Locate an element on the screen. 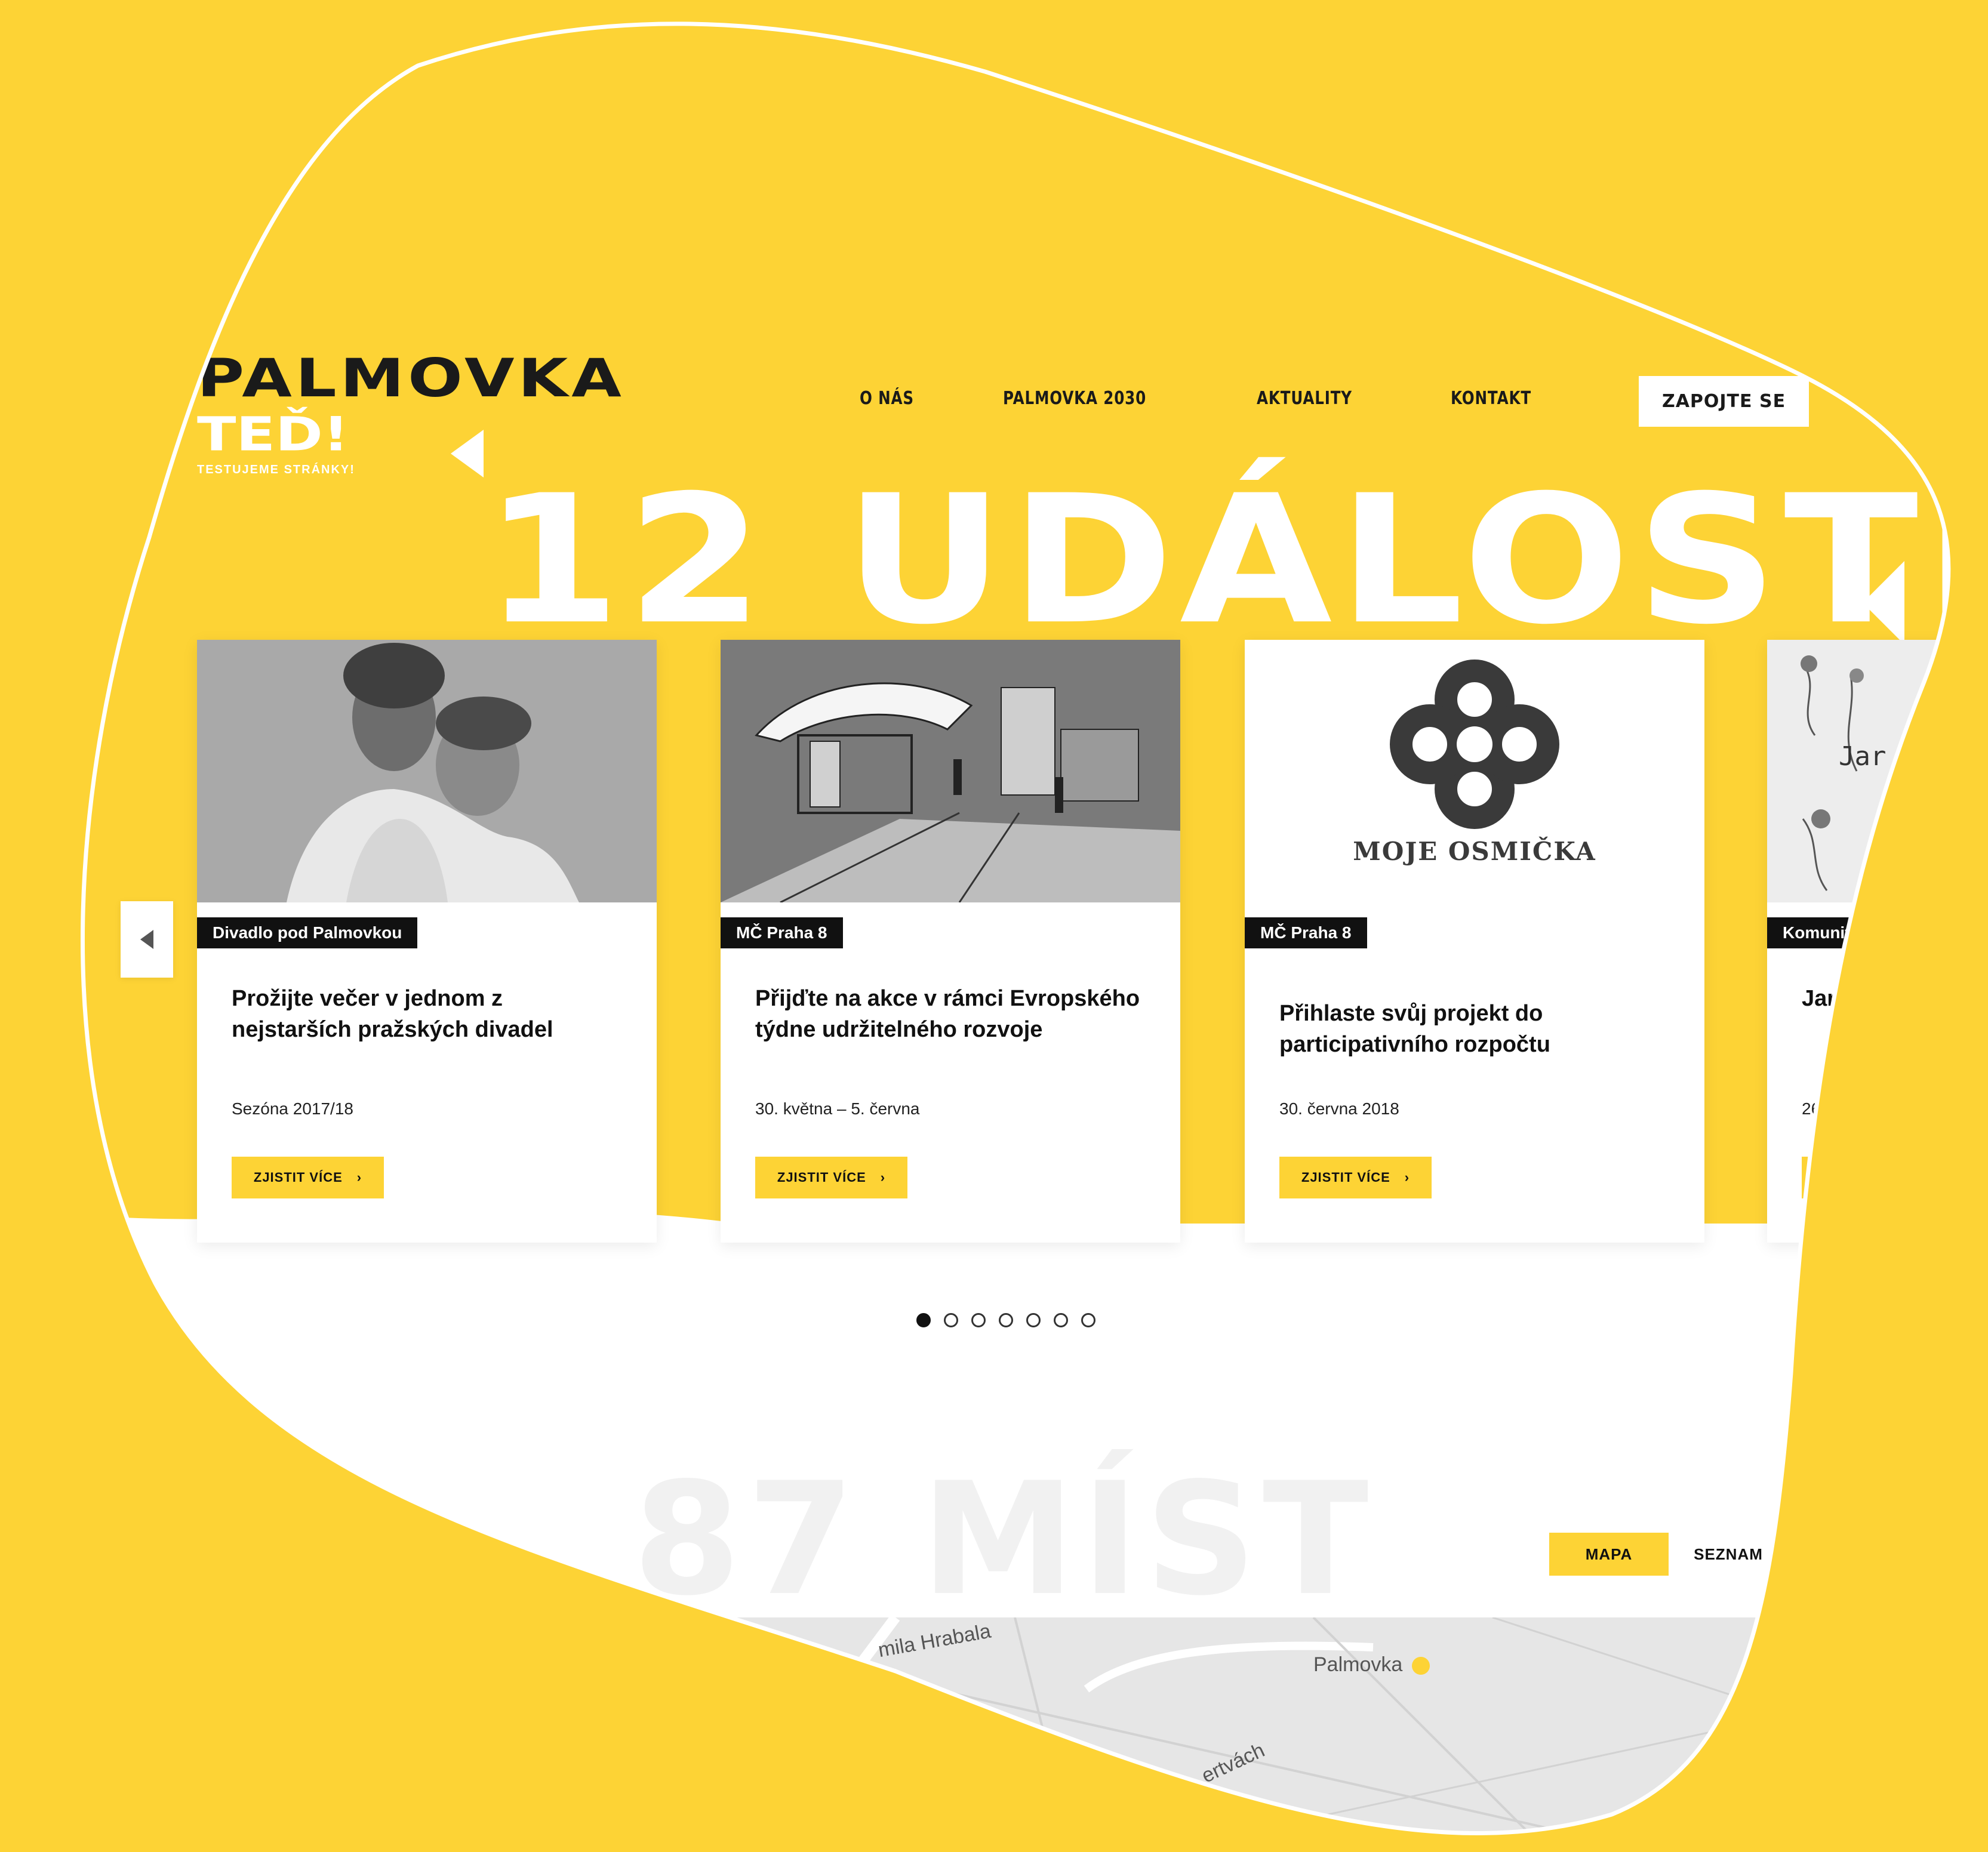 This screenshot has height=1852, width=1988. nav-item-palmovka-2030: PALMOVKA 2030 is located at coordinates (1074, 398).